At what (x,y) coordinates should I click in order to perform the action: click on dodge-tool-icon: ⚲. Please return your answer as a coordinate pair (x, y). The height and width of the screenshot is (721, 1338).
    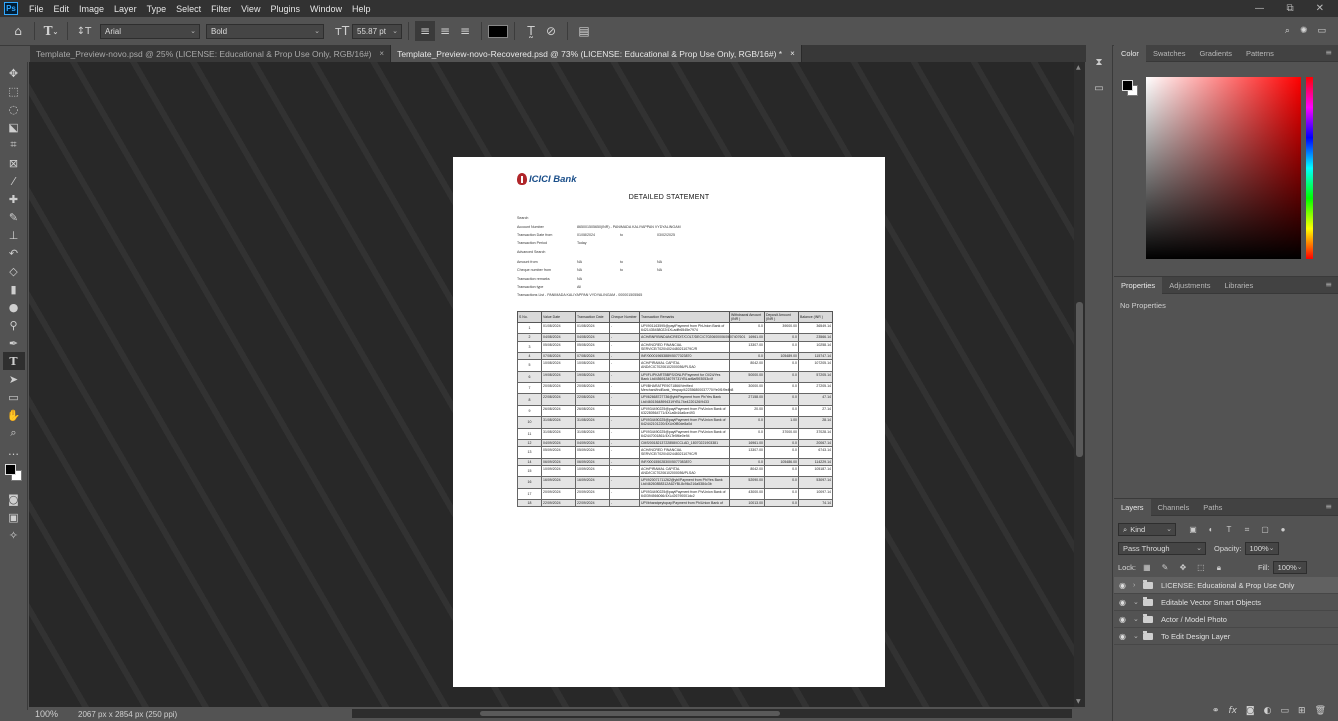
    Looking at the image, I should click on (14, 325).